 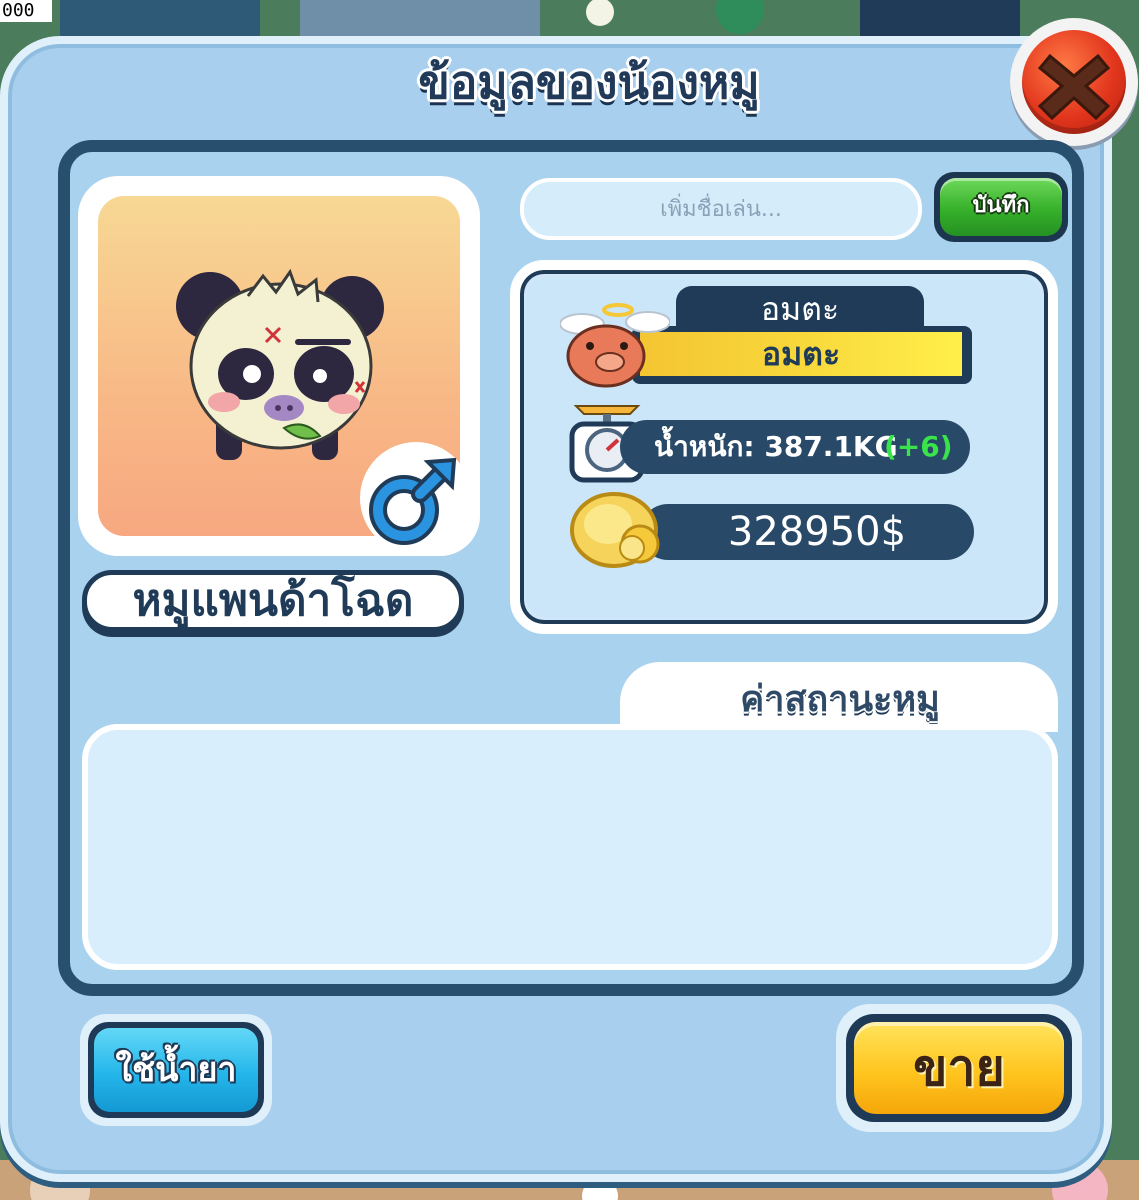 What do you see at coordinates (840, 699) in the screenshot?
I see `stats-tab-label: ค่าสถานะหมู` at bounding box center [840, 699].